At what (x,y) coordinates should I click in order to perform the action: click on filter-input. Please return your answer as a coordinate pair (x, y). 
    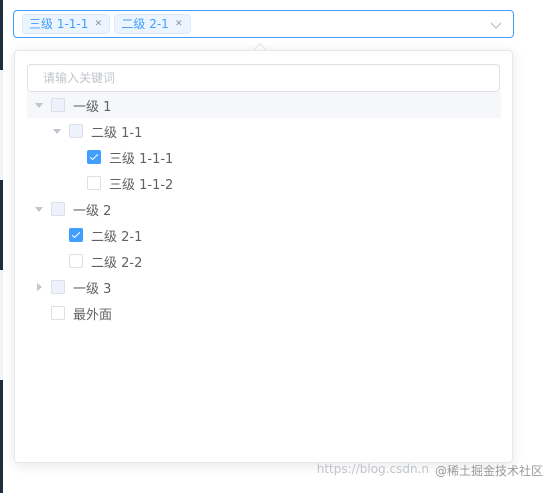
    Looking at the image, I should click on (263, 78).